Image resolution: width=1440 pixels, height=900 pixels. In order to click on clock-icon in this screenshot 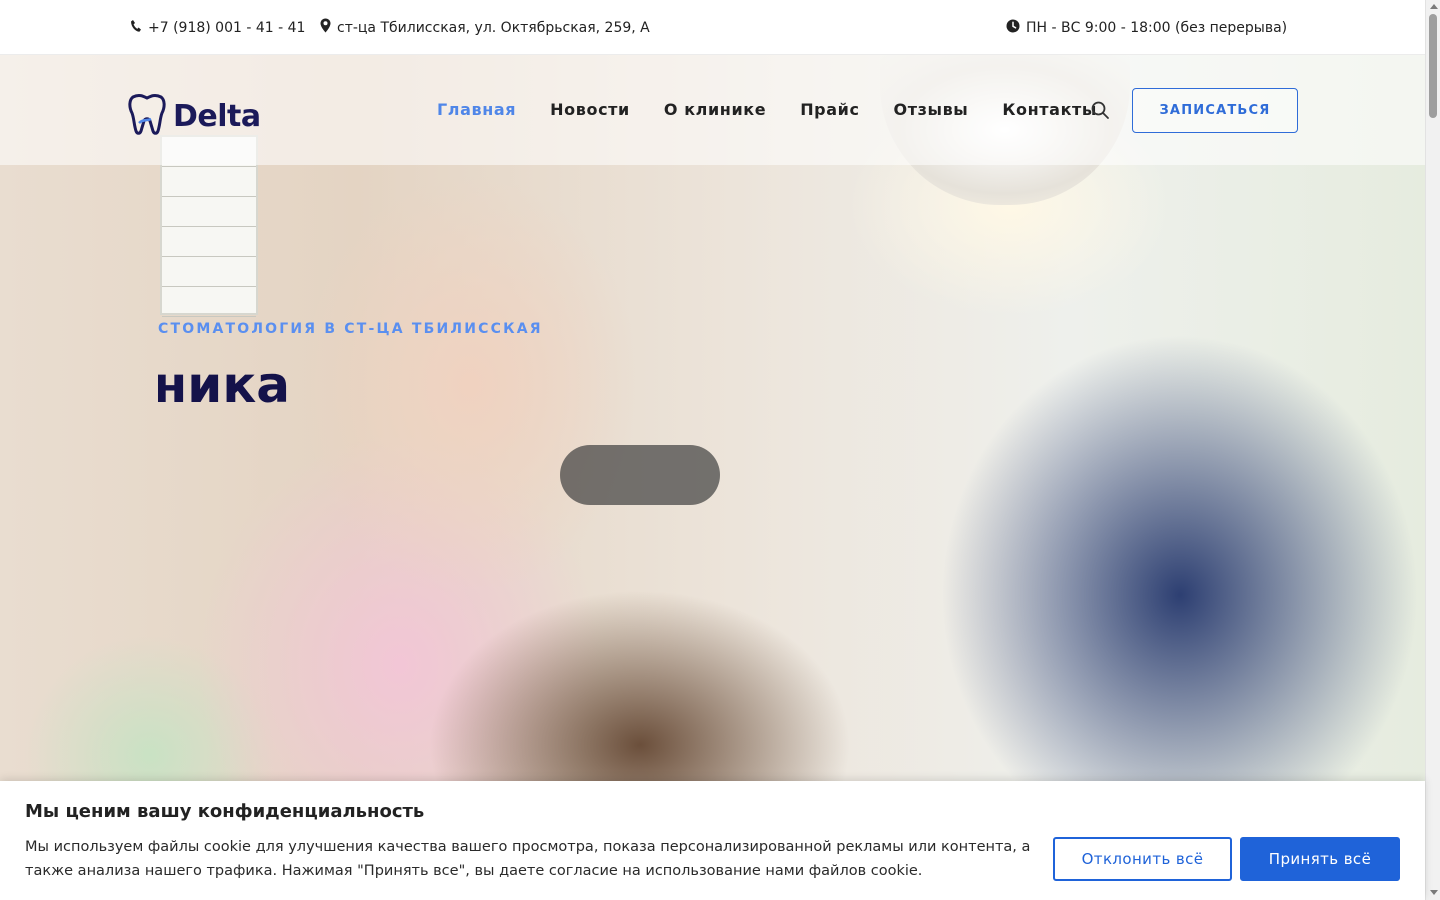, I will do `click(1013, 28)`.